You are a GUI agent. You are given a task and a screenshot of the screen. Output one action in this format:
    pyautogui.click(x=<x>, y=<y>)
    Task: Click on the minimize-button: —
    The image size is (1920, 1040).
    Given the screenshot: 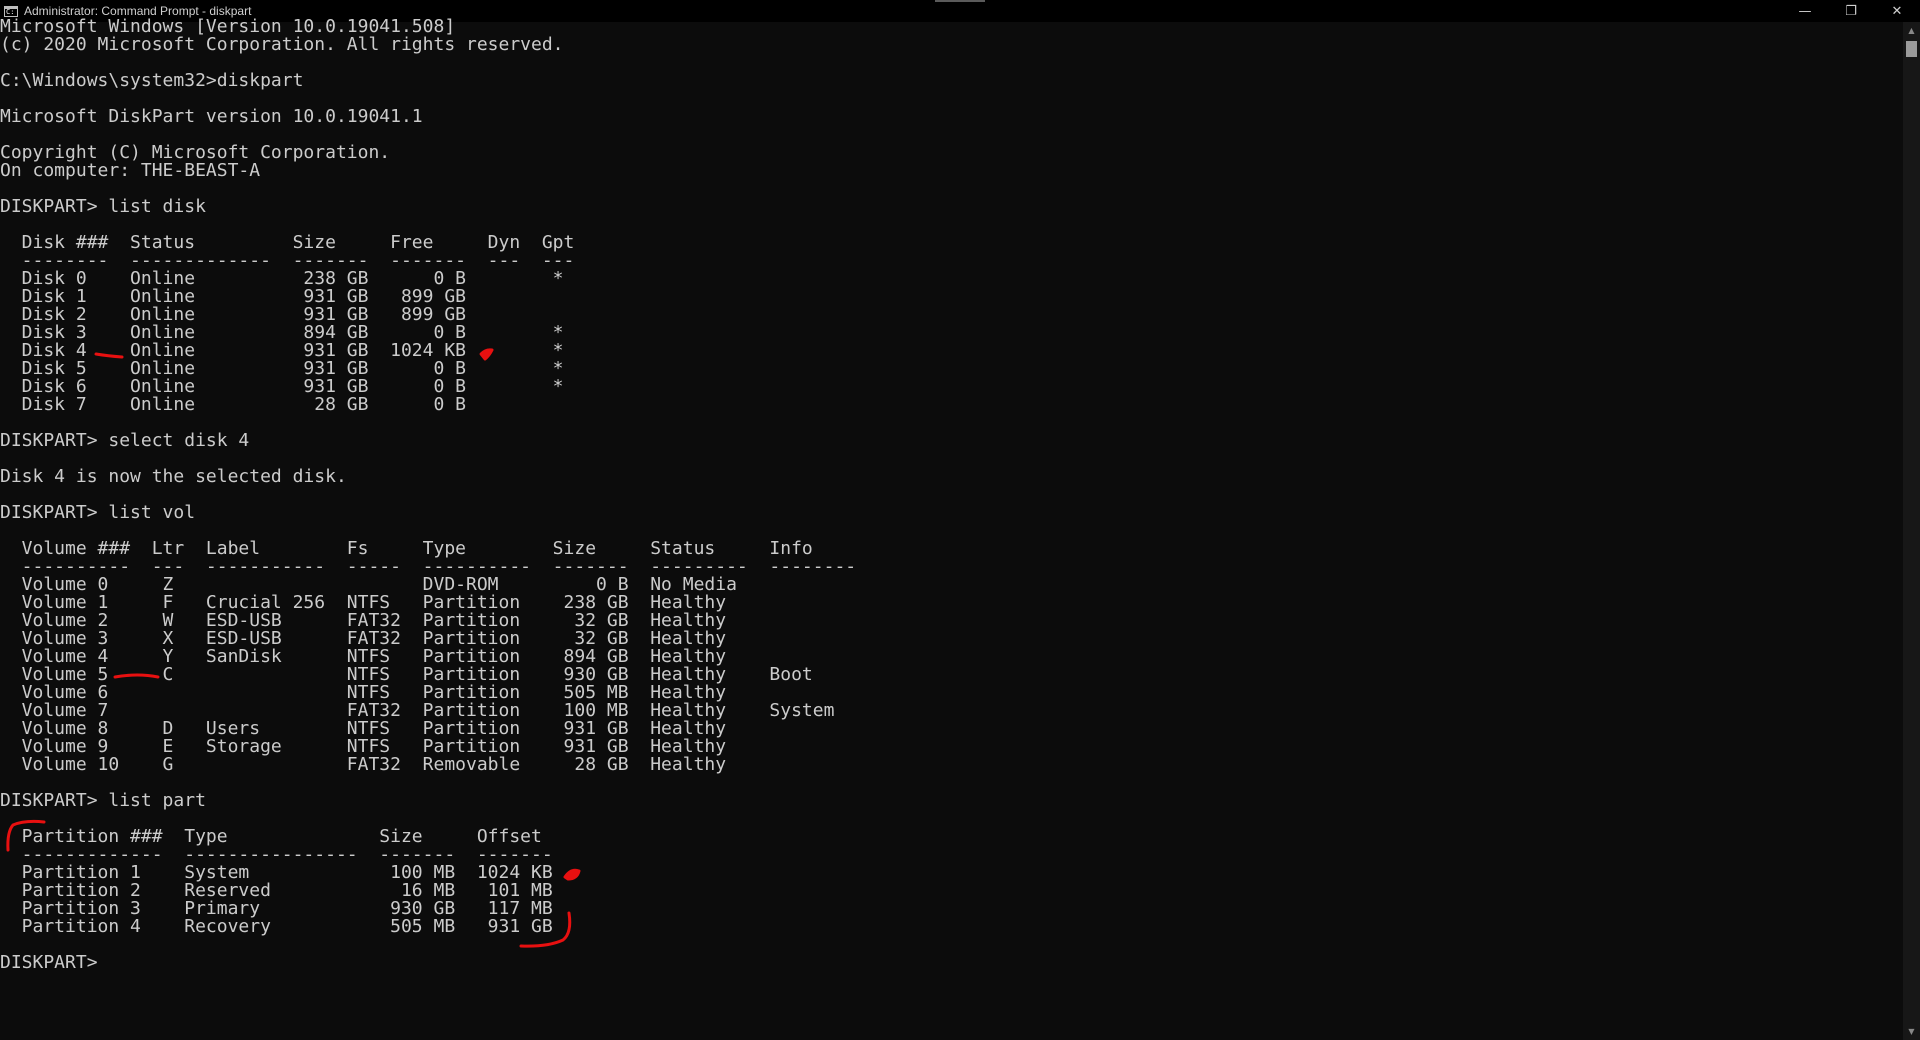 What is the action you would take?
    pyautogui.click(x=1805, y=11)
    